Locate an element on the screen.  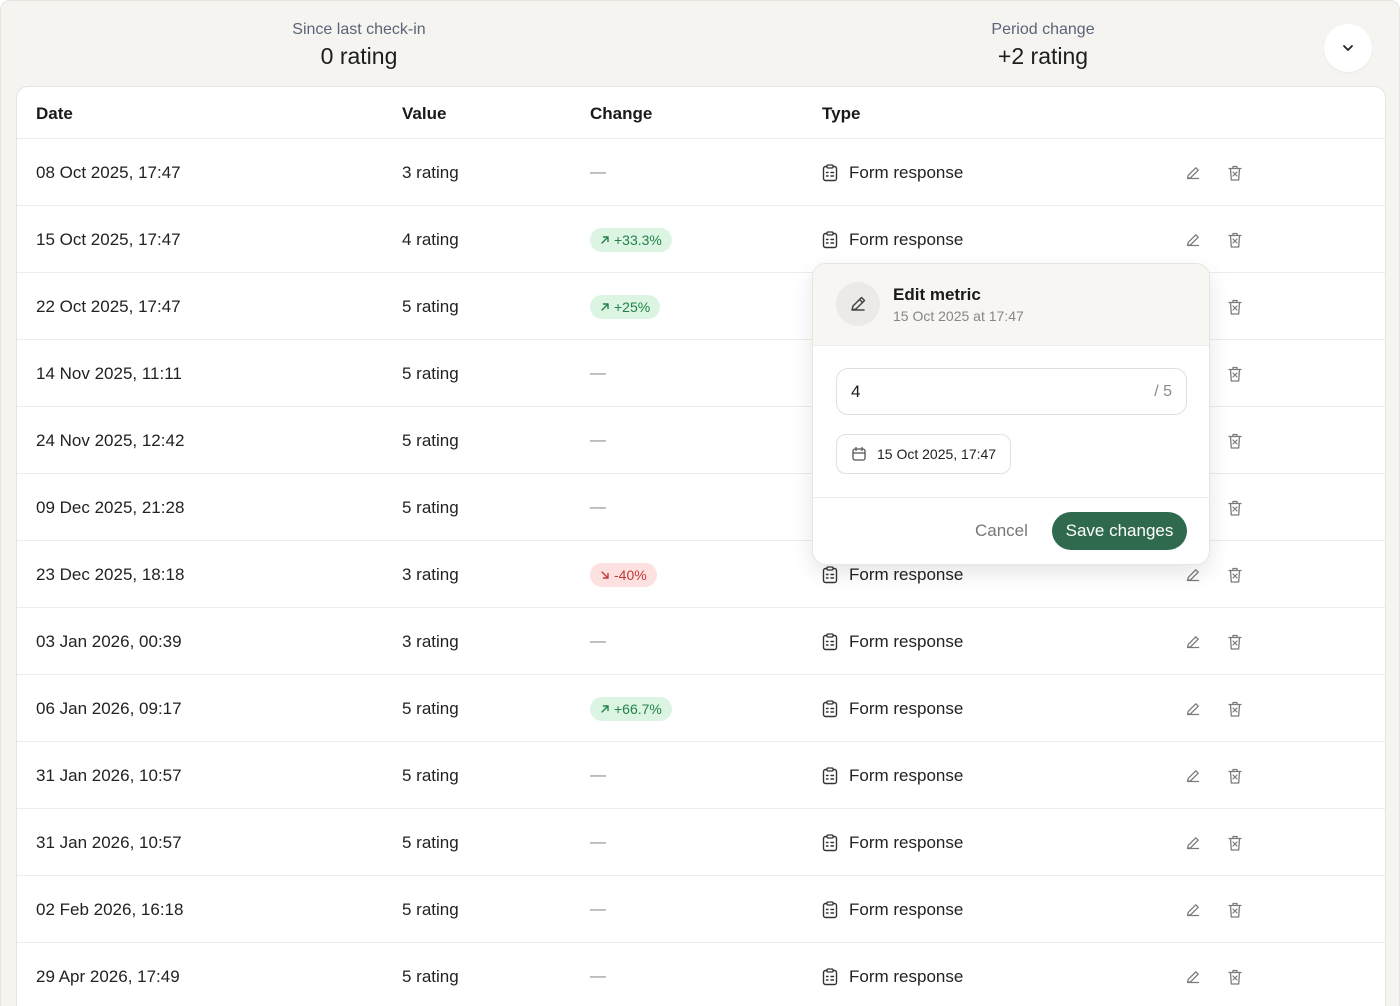
change-badge: +33.3% is located at coordinates (631, 239).